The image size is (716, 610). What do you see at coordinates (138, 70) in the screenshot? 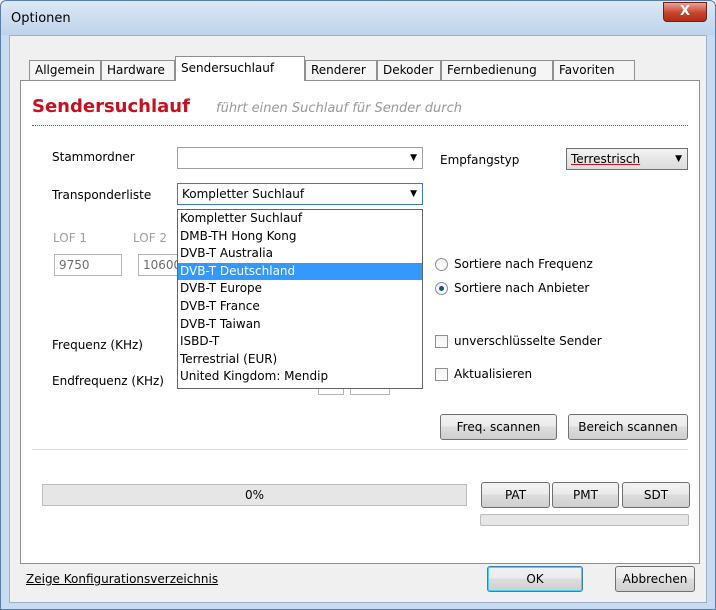
I see `tab-hardware: Hardware` at bounding box center [138, 70].